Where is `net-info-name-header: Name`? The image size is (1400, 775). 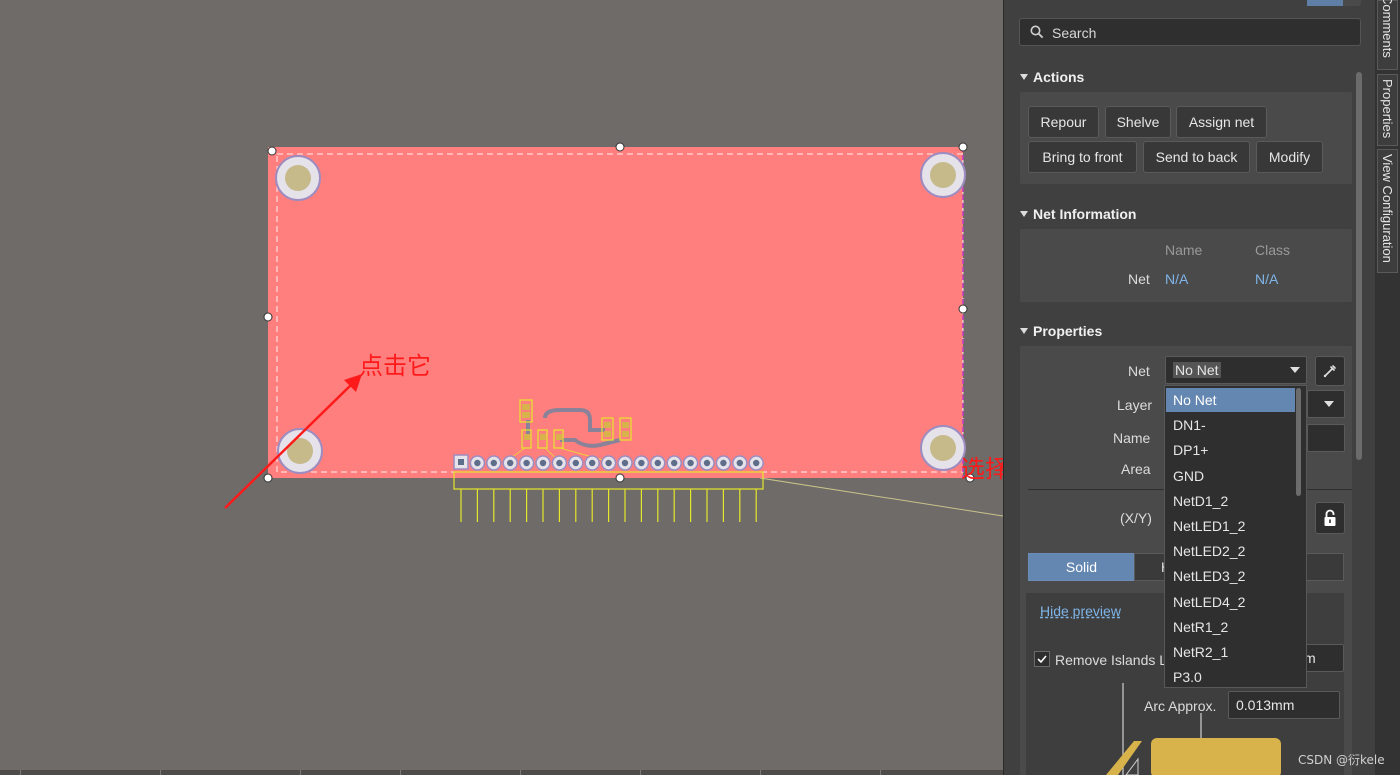
net-info-name-header: Name is located at coordinates (1184, 250).